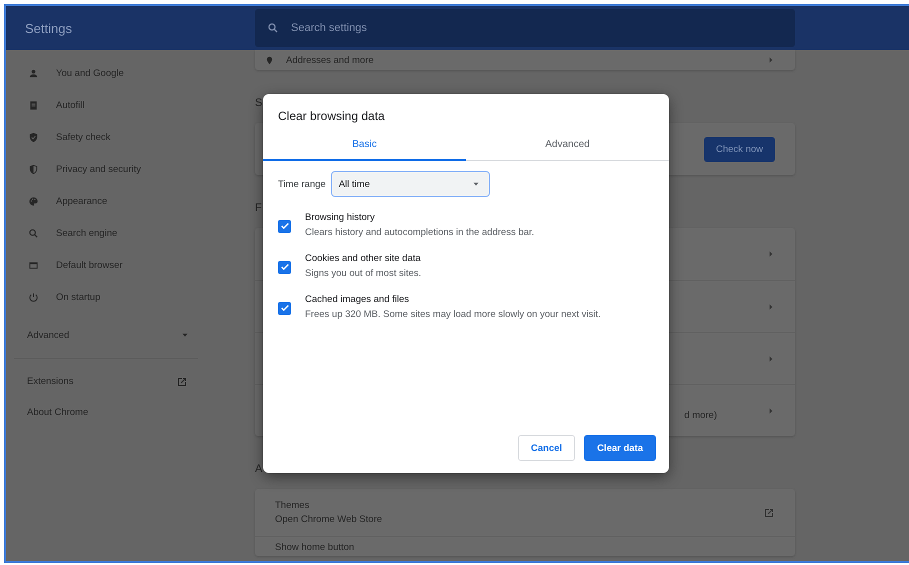  Describe the element at coordinates (33, 201) in the screenshot. I see `palette-icon` at that location.